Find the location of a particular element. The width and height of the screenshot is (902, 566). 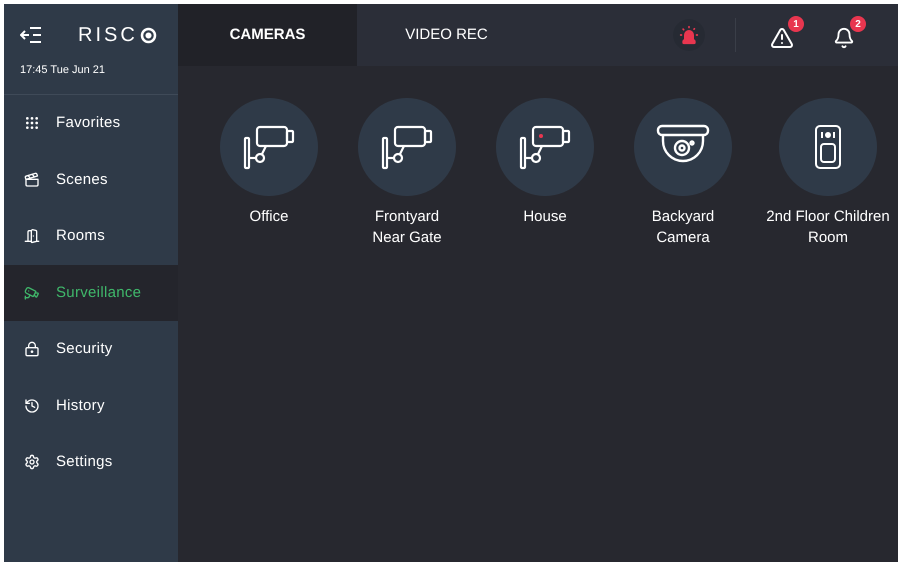

count-badge: 2 is located at coordinates (858, 24).